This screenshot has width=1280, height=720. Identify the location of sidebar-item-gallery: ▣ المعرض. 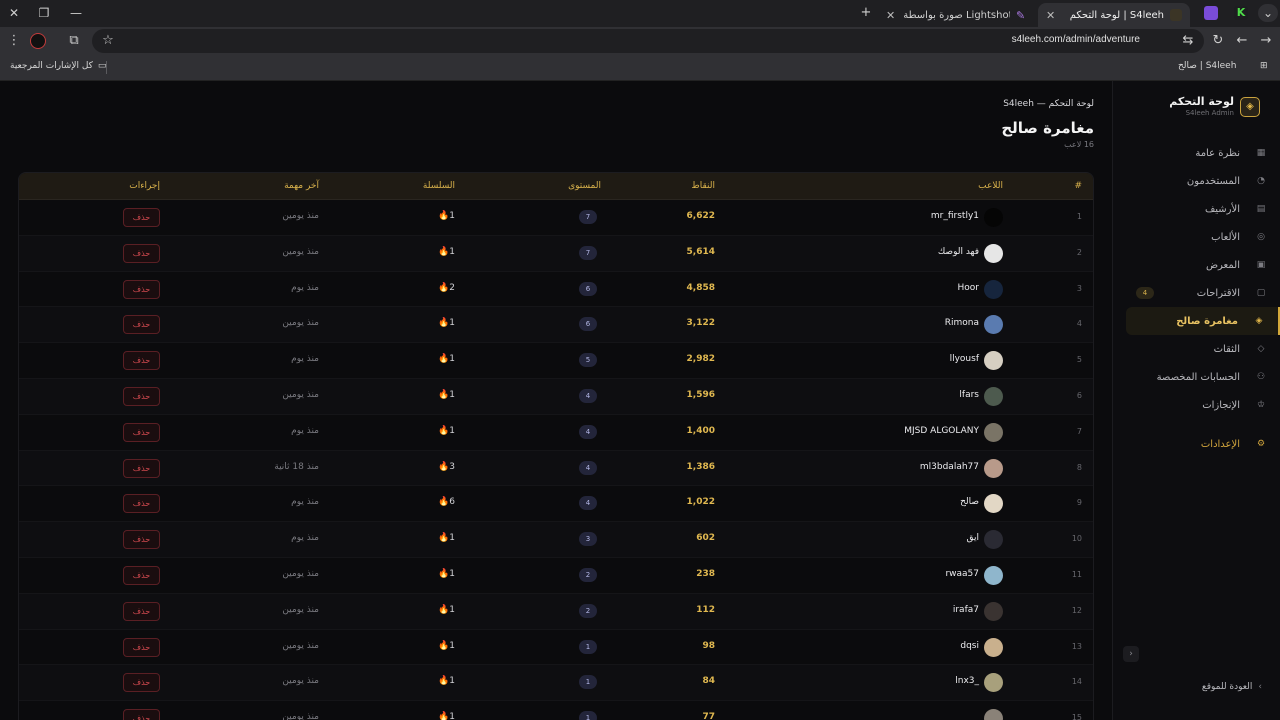
(1196, 265).